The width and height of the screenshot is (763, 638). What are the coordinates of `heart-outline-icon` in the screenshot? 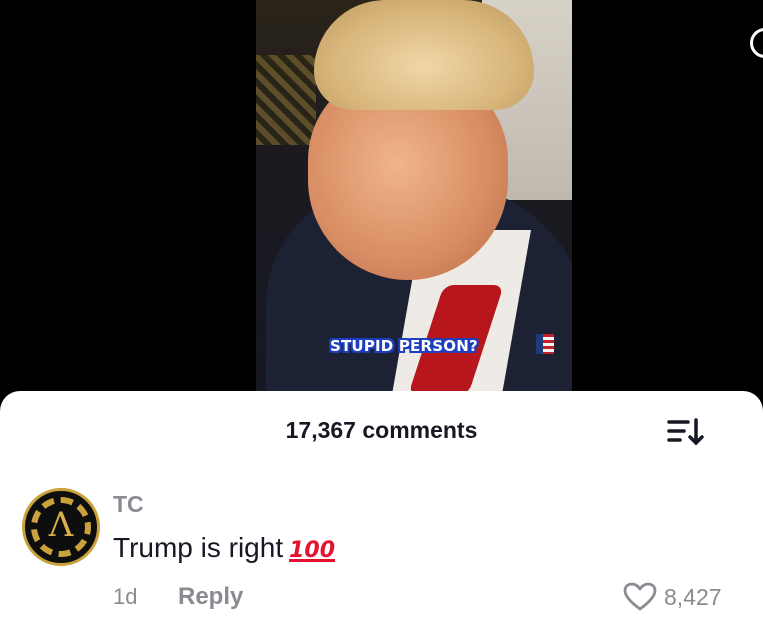 It's located at (640, 597).